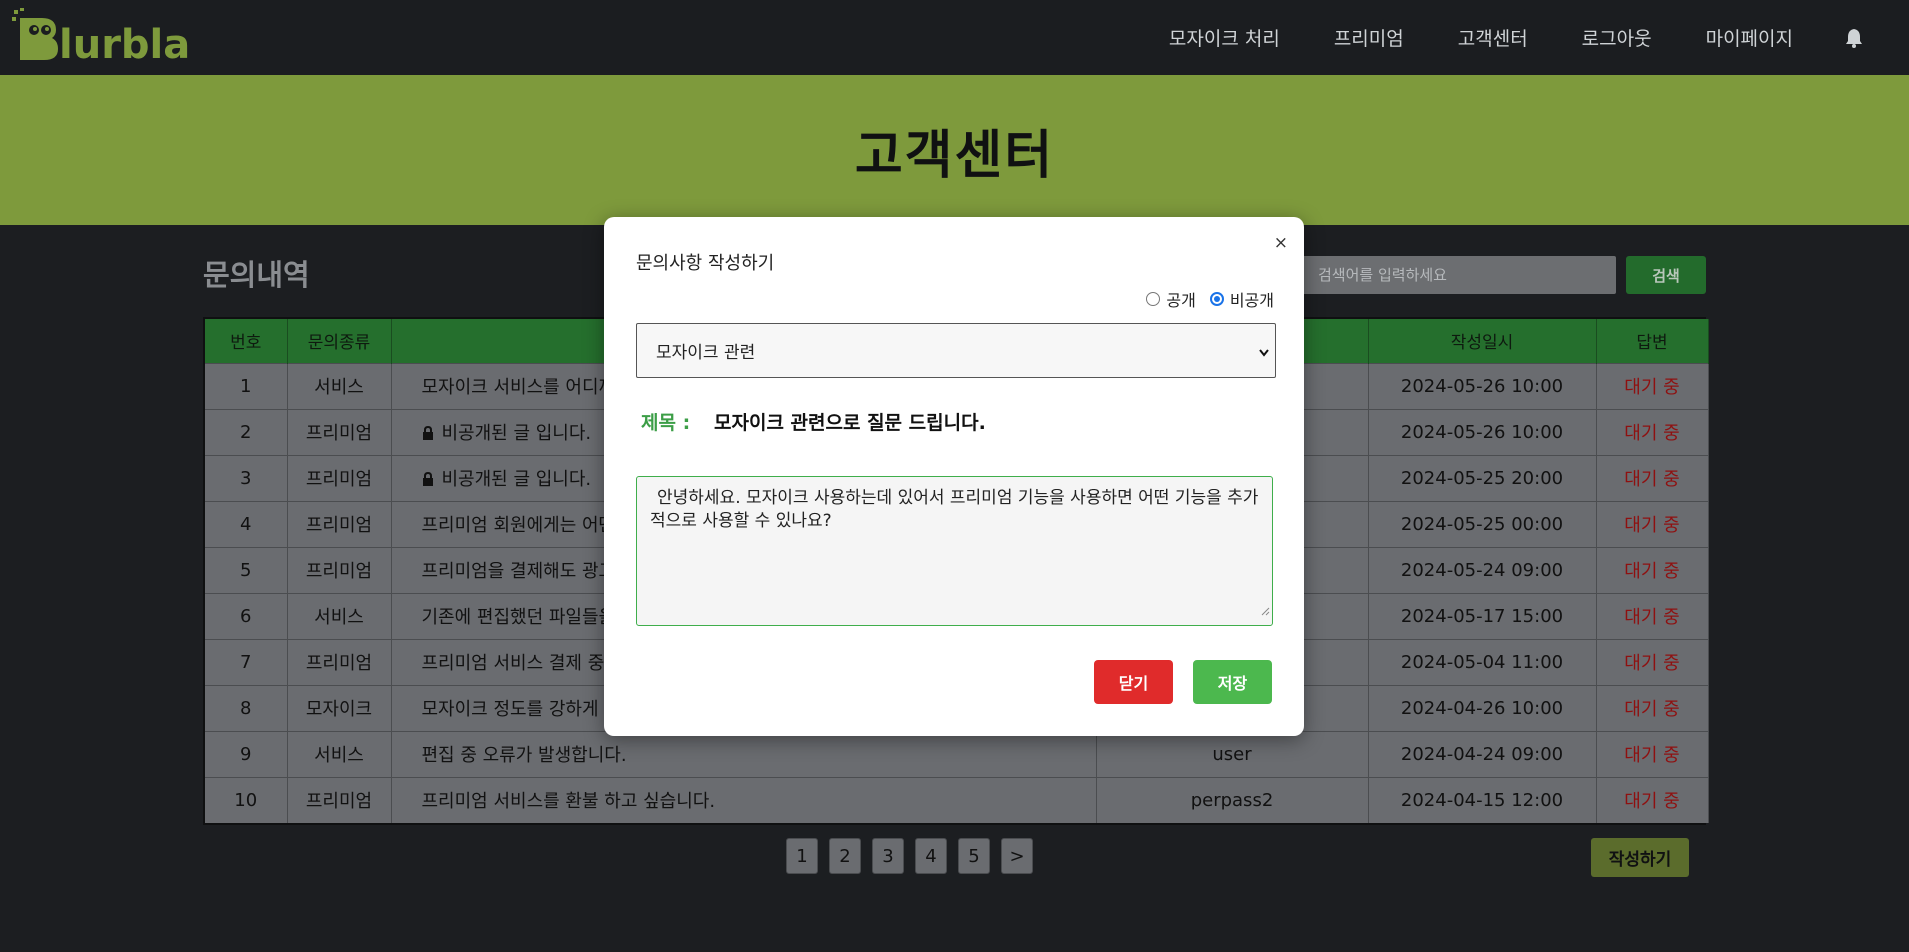 The image size is (1909, 952). Describe the element at coordinates (1133, 682) in the screenshot. I see `close-button: 닫기` at that location.